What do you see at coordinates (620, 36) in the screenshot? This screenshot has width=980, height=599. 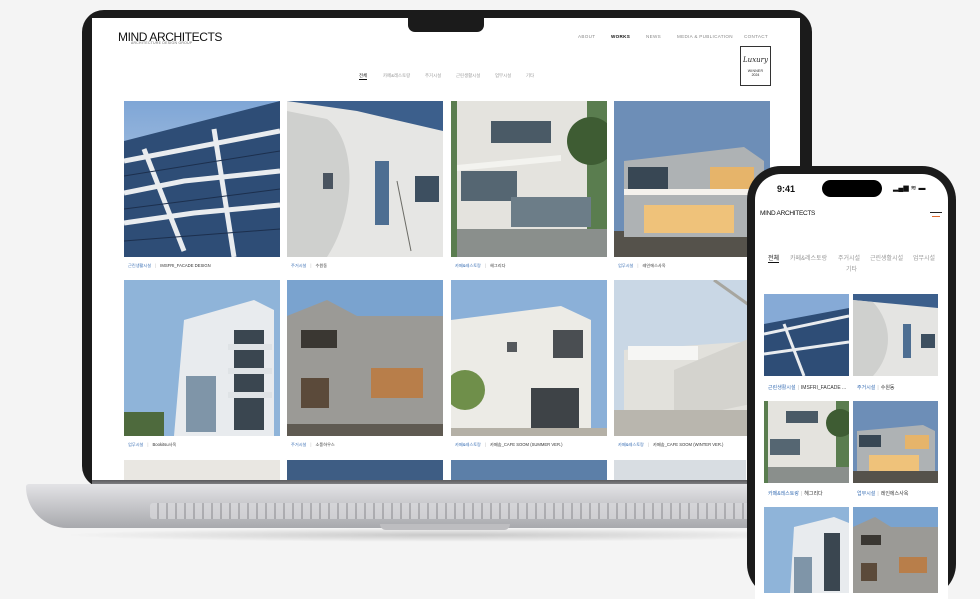 I see `nav-works: WORKS` at bounding box center [620, 36].